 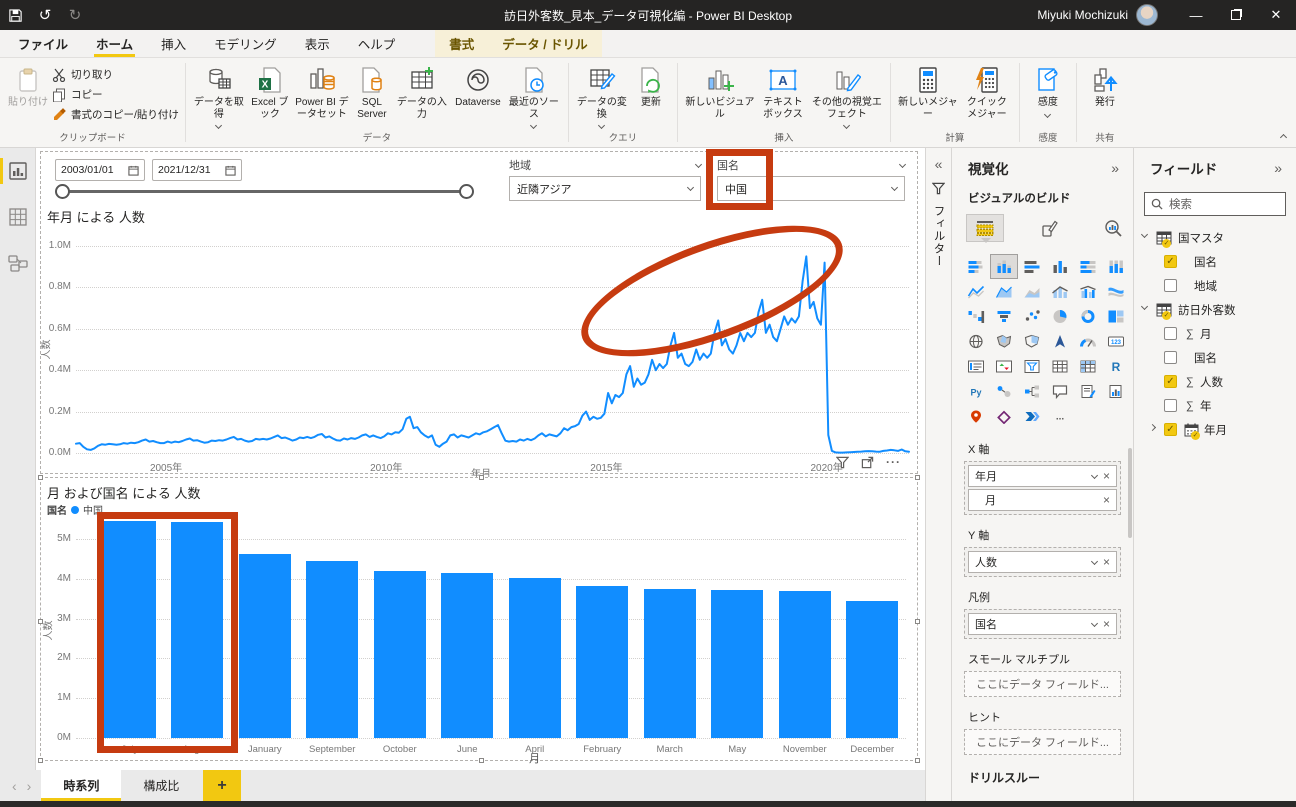 I want to click on filters-pane-collapsed: « フィルター, so click(x=938, y=474).